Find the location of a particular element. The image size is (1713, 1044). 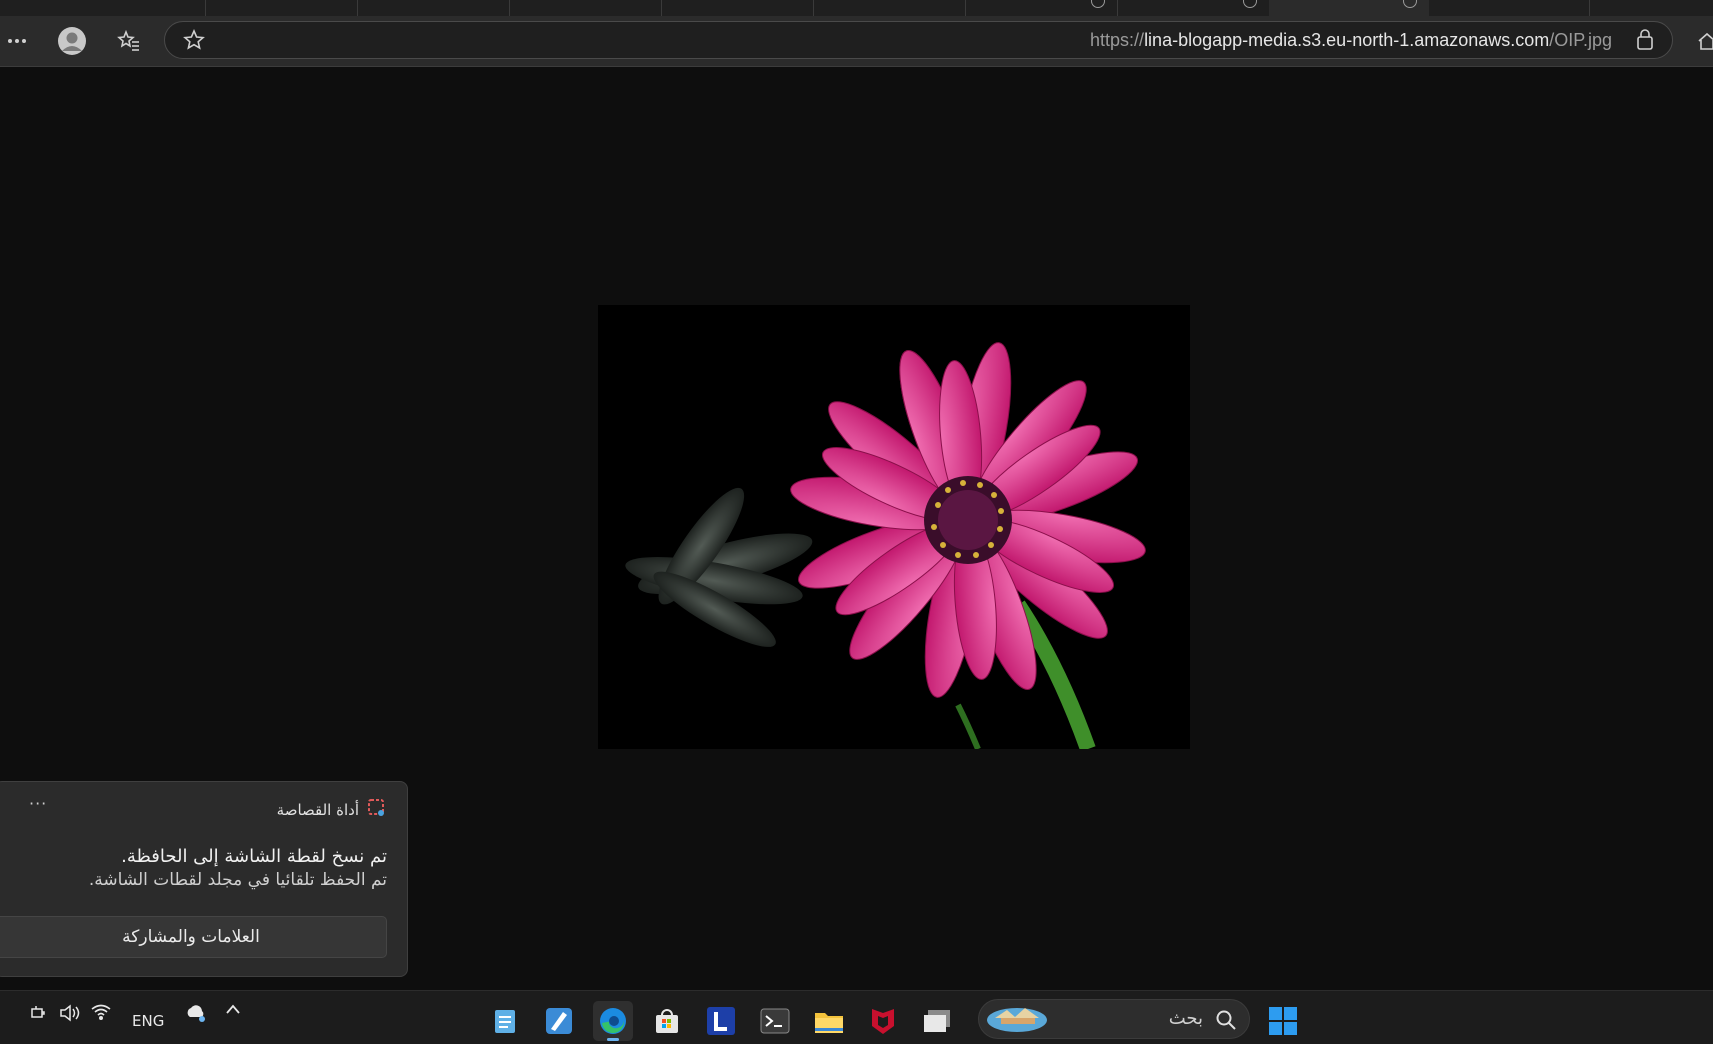

markup-share-button: العلامات والمشاركة is located at coordinates (193, 937).